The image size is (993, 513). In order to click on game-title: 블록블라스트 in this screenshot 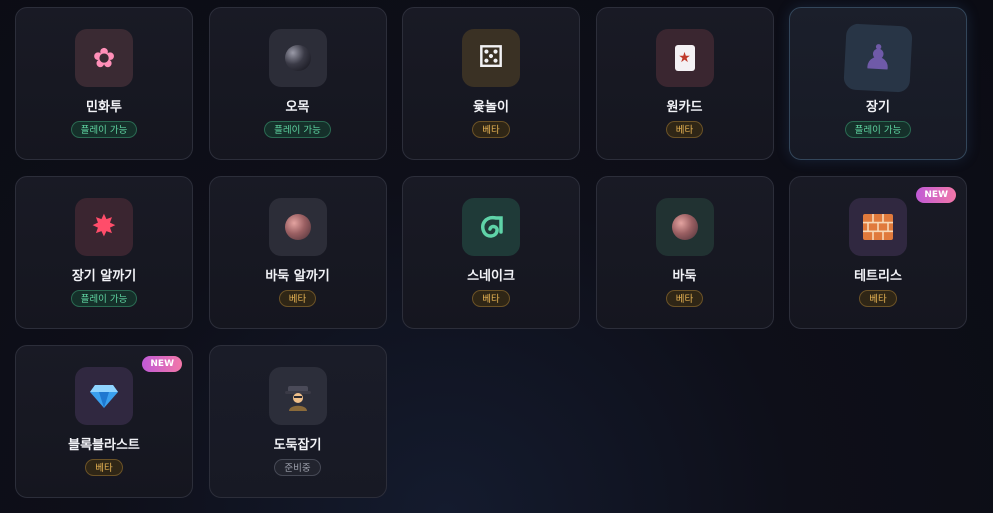, I will do `click(104, 445)`.